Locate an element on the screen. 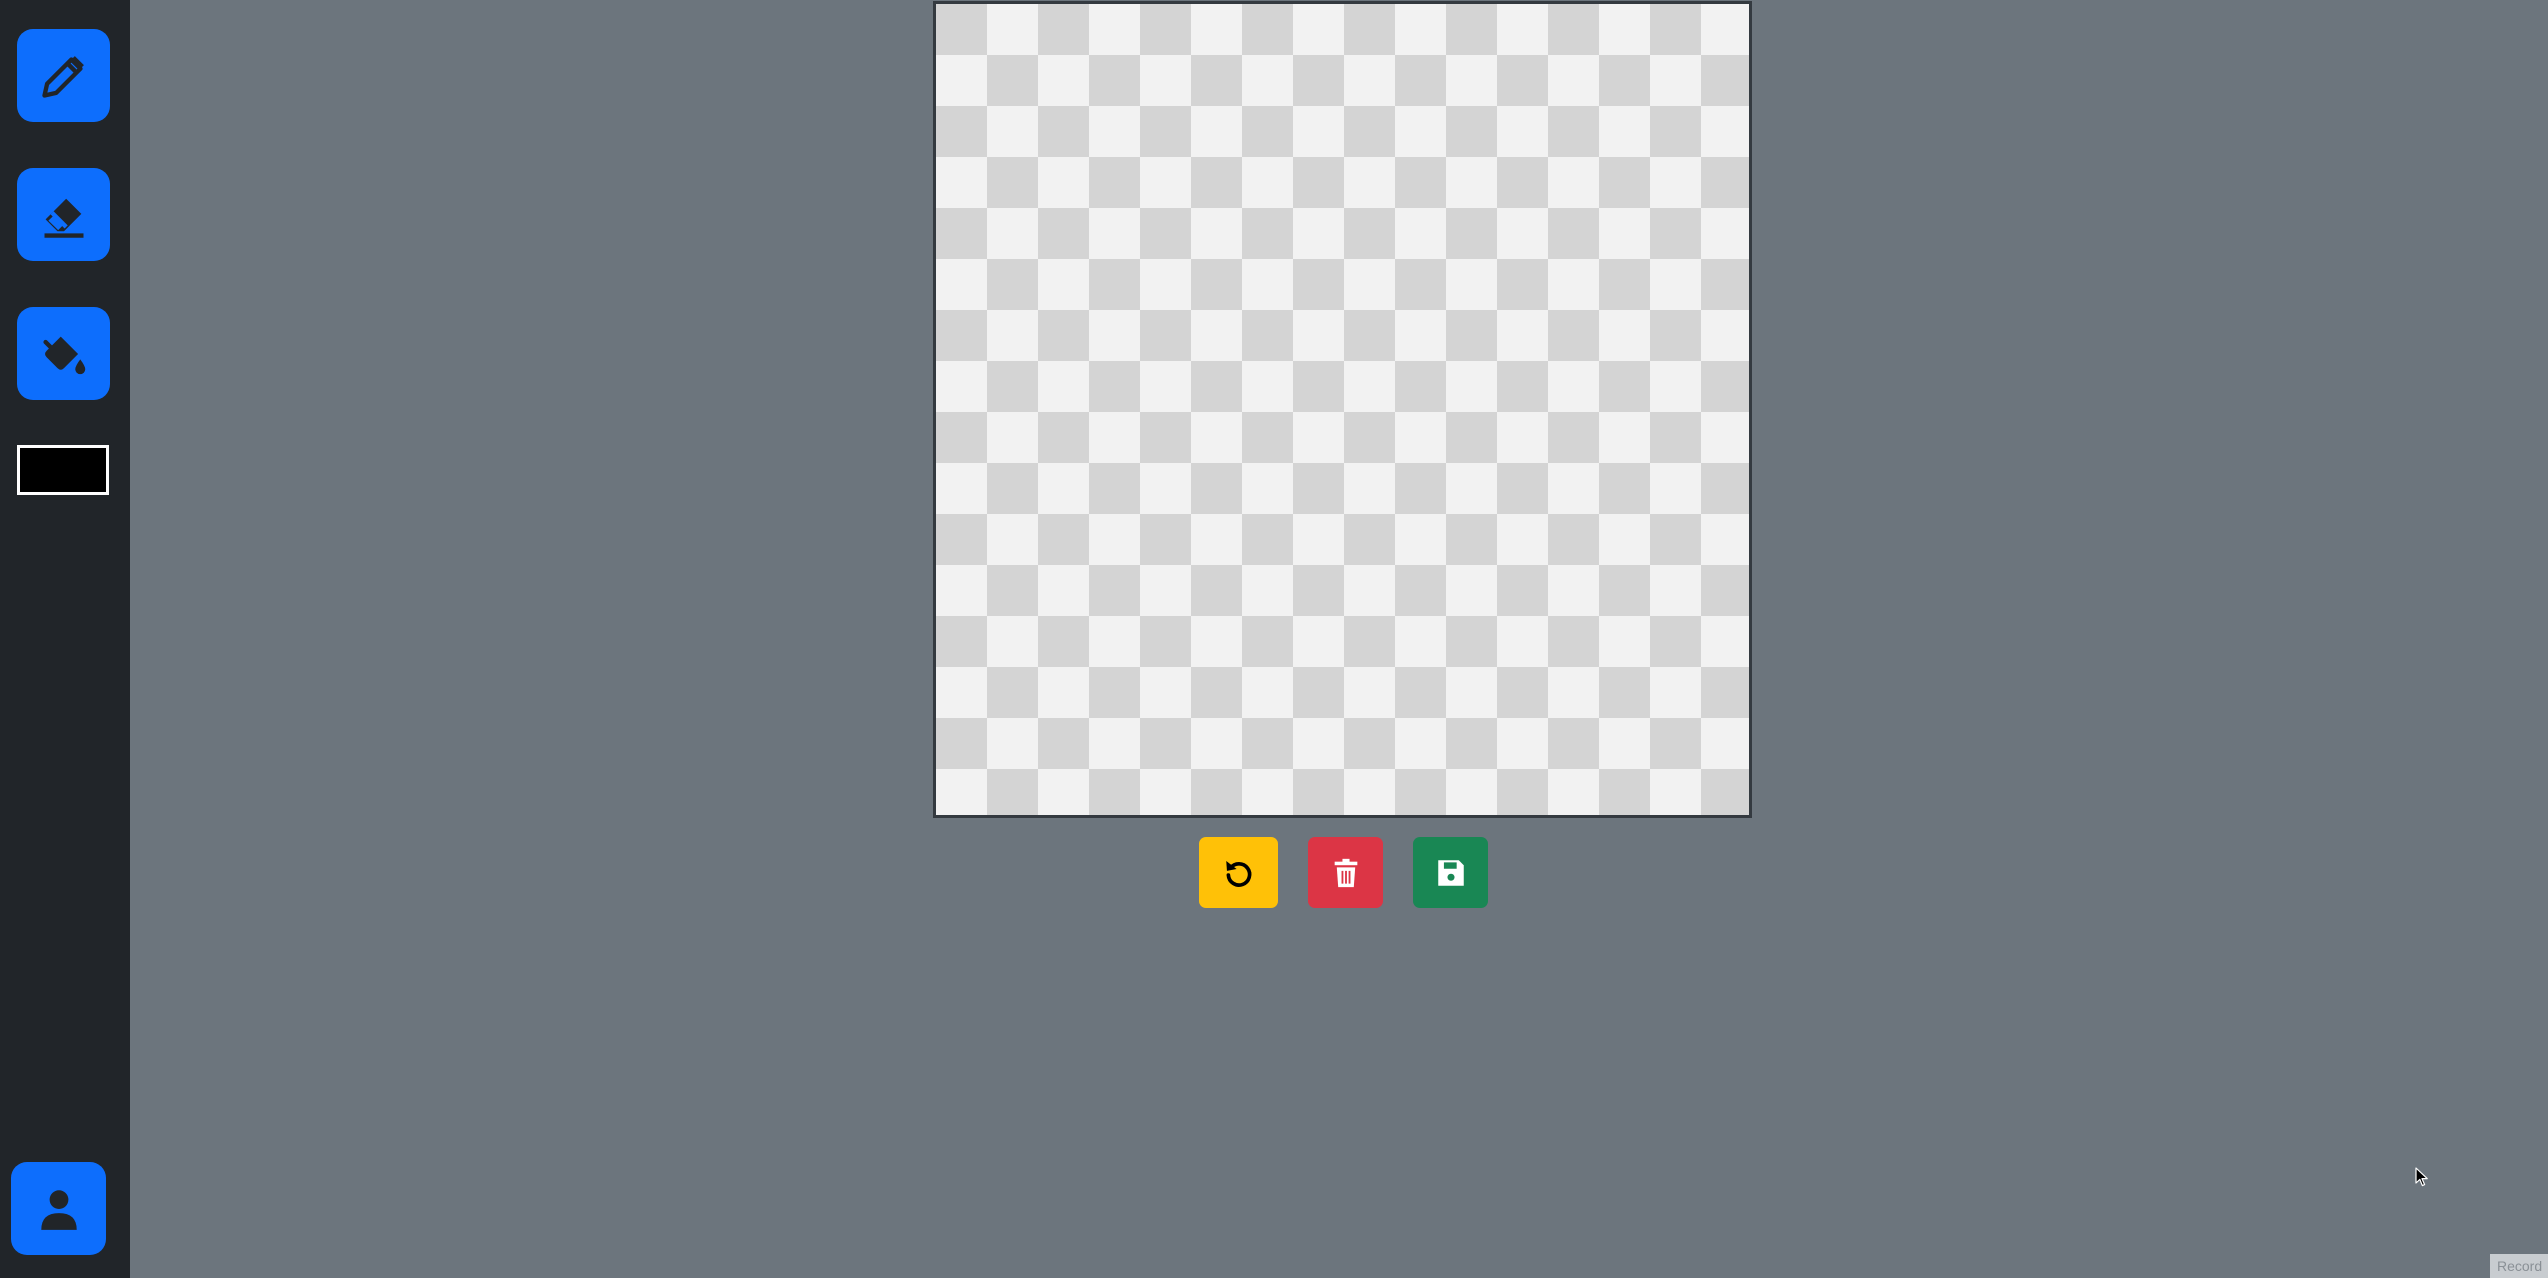 The image size is (2548, 1278). pencil-icon is located at coordinates (62, 76).